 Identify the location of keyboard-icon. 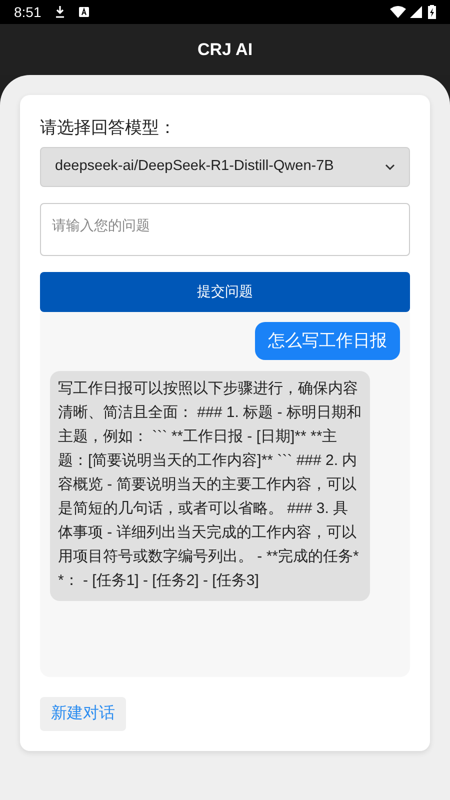
(84, 12).